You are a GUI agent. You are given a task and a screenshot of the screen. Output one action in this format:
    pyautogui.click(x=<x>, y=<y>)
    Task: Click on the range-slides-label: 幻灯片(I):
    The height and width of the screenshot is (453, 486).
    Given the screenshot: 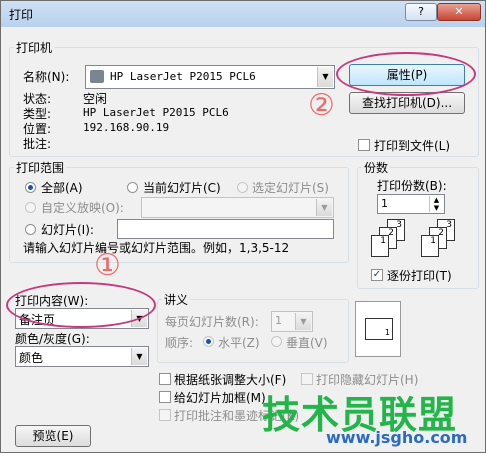 What is the action you would take?
    pyautogui.click(x=67, y=230)
    